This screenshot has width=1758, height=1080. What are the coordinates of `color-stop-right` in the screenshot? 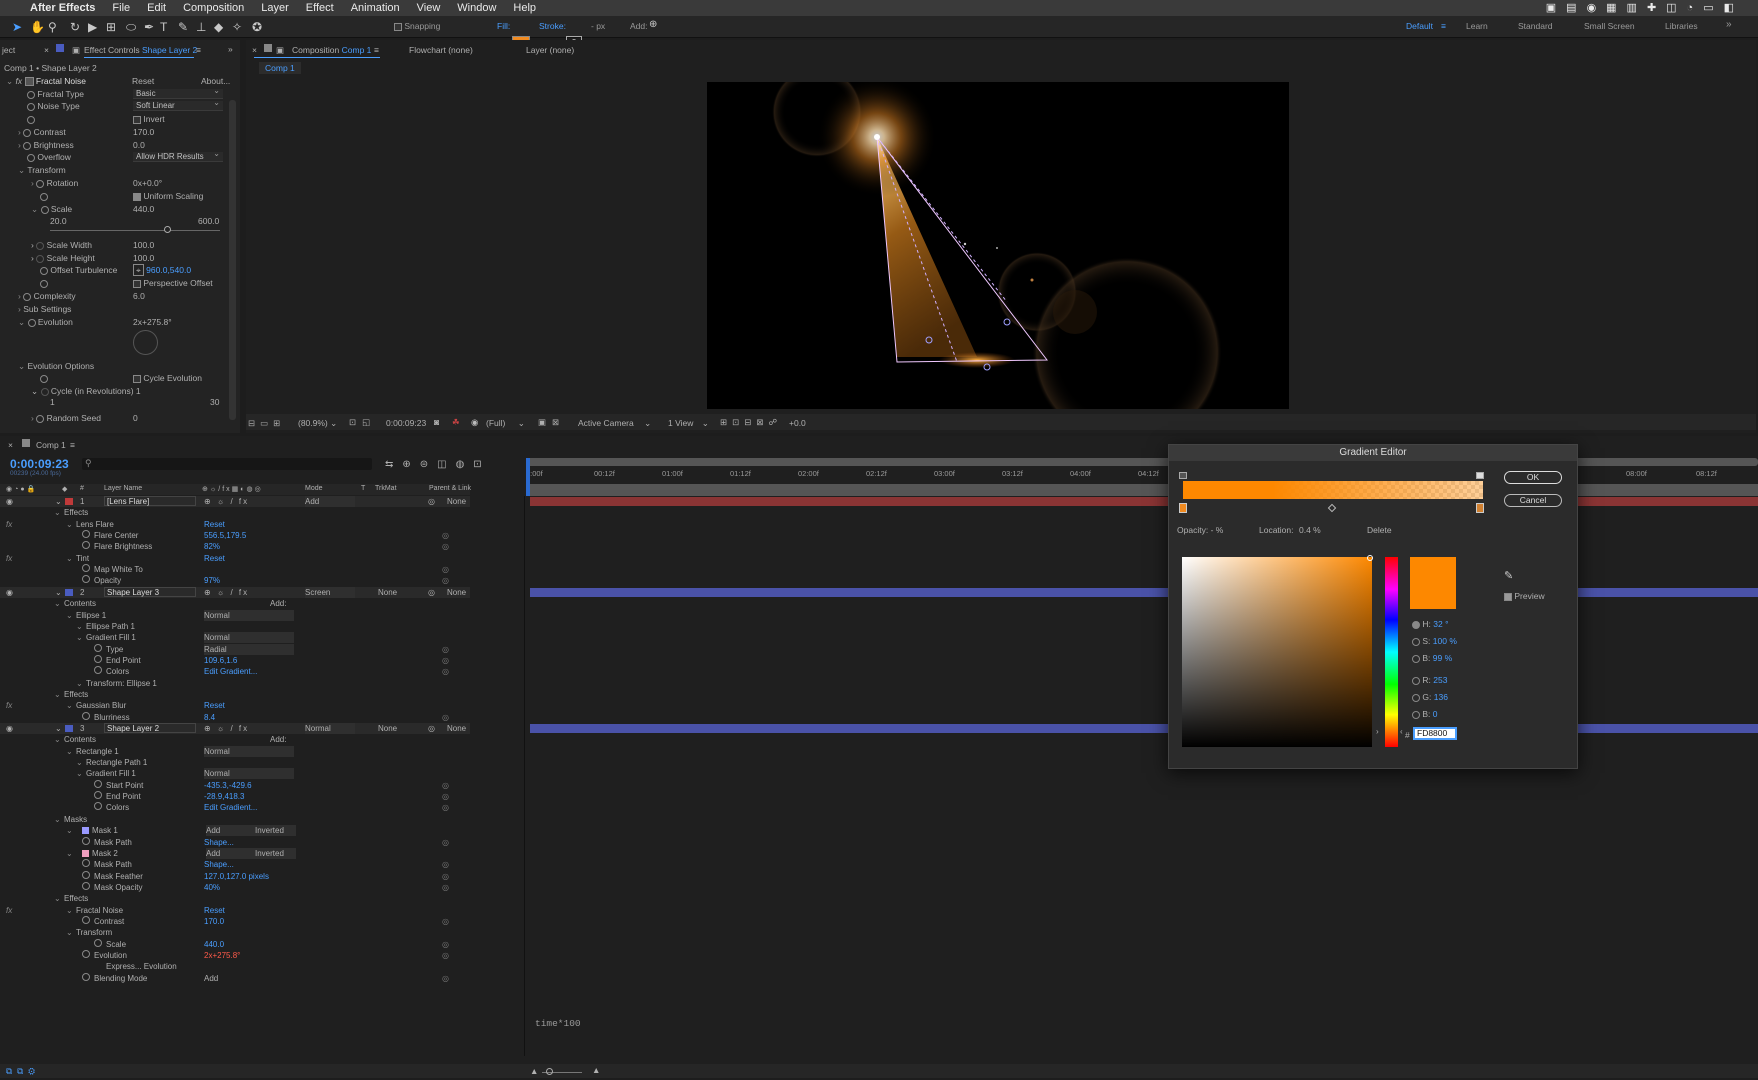 It's located at (1480, 508).